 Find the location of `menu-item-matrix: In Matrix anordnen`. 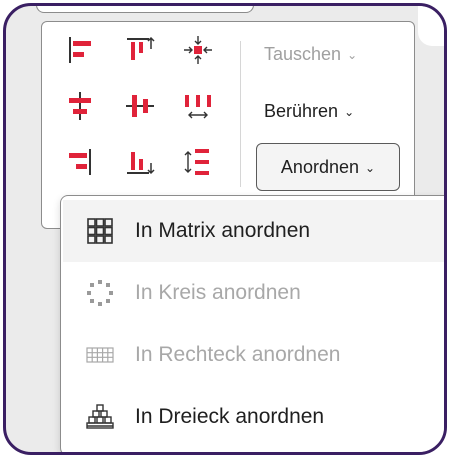

menu-item-matrix: In Matrix anordnen is located at coordinates (253, 231).